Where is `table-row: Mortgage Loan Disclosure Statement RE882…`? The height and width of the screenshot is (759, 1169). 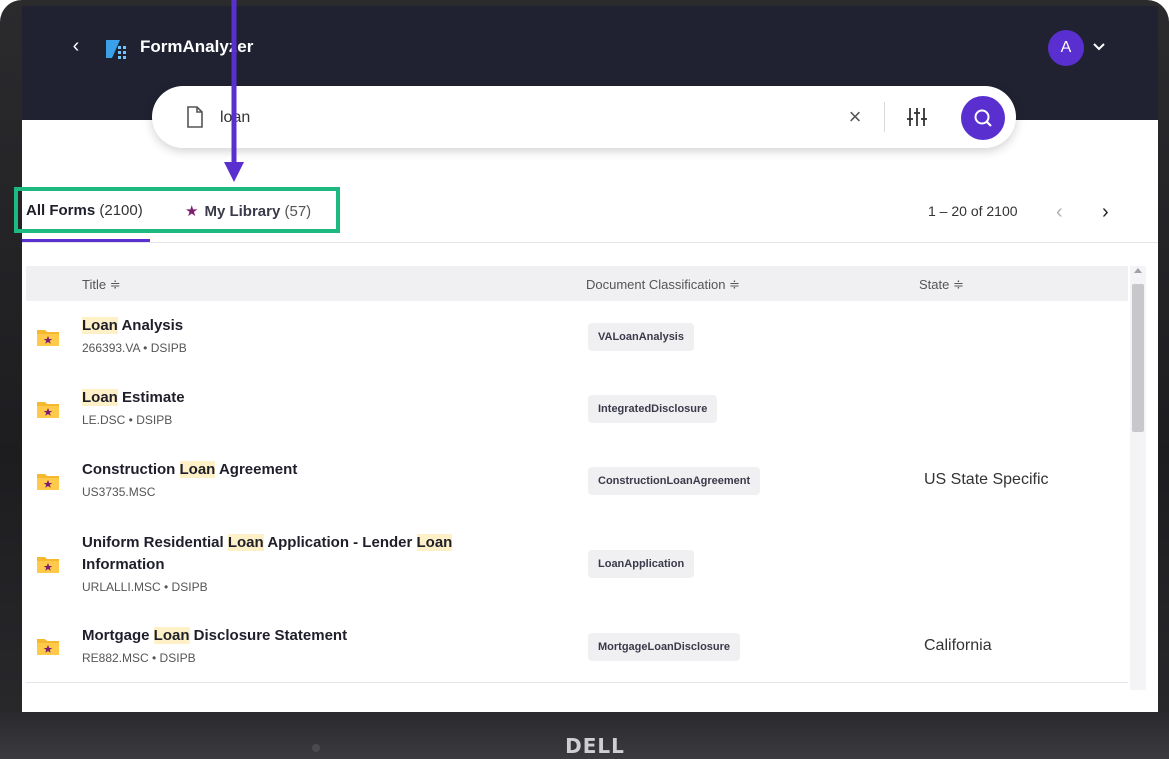
table-row: Mortgage Loan Disclosure Statement RE882… is located at coordinates (577, 646).